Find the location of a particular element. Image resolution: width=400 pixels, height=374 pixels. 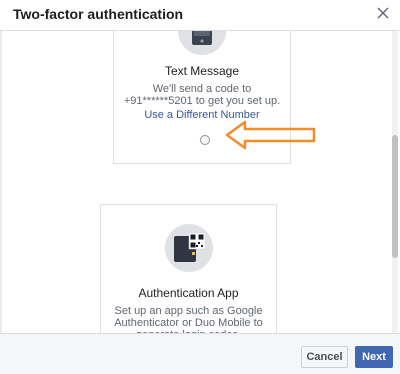

scrollbar-thumb is located at coordinates (395, 196).